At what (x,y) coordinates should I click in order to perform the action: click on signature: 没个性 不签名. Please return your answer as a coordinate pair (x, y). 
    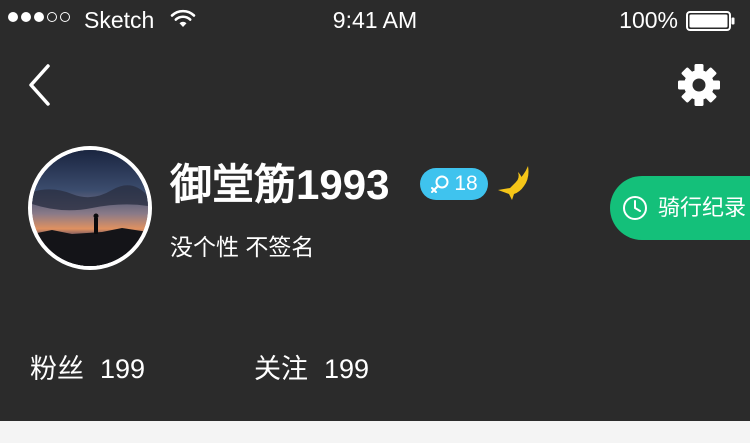
    Looking at the image, I should click on (242, 247).